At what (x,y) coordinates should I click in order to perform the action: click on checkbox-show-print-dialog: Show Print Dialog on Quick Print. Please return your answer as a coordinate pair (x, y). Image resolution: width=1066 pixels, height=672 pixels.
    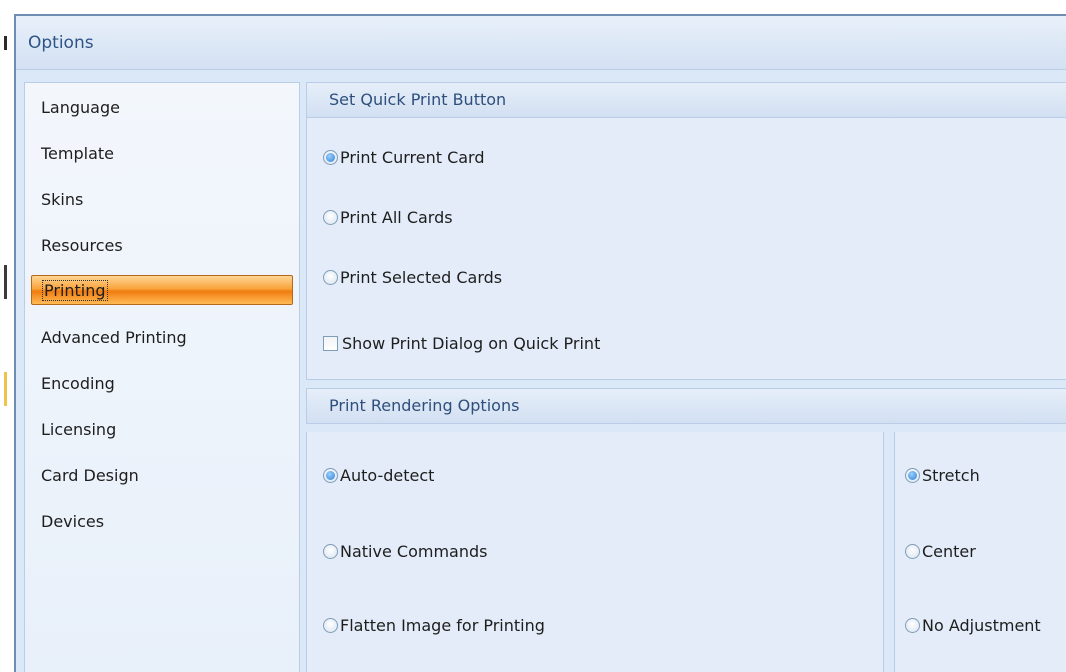
    Looking at the image, I should click on (461, 344).